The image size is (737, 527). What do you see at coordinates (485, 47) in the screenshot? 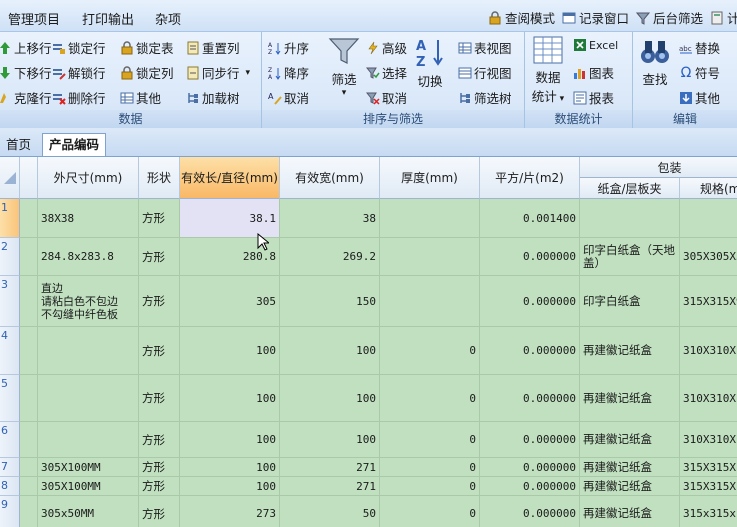
I see `table-view-button: 表视图` at bounding box center [485, 47].